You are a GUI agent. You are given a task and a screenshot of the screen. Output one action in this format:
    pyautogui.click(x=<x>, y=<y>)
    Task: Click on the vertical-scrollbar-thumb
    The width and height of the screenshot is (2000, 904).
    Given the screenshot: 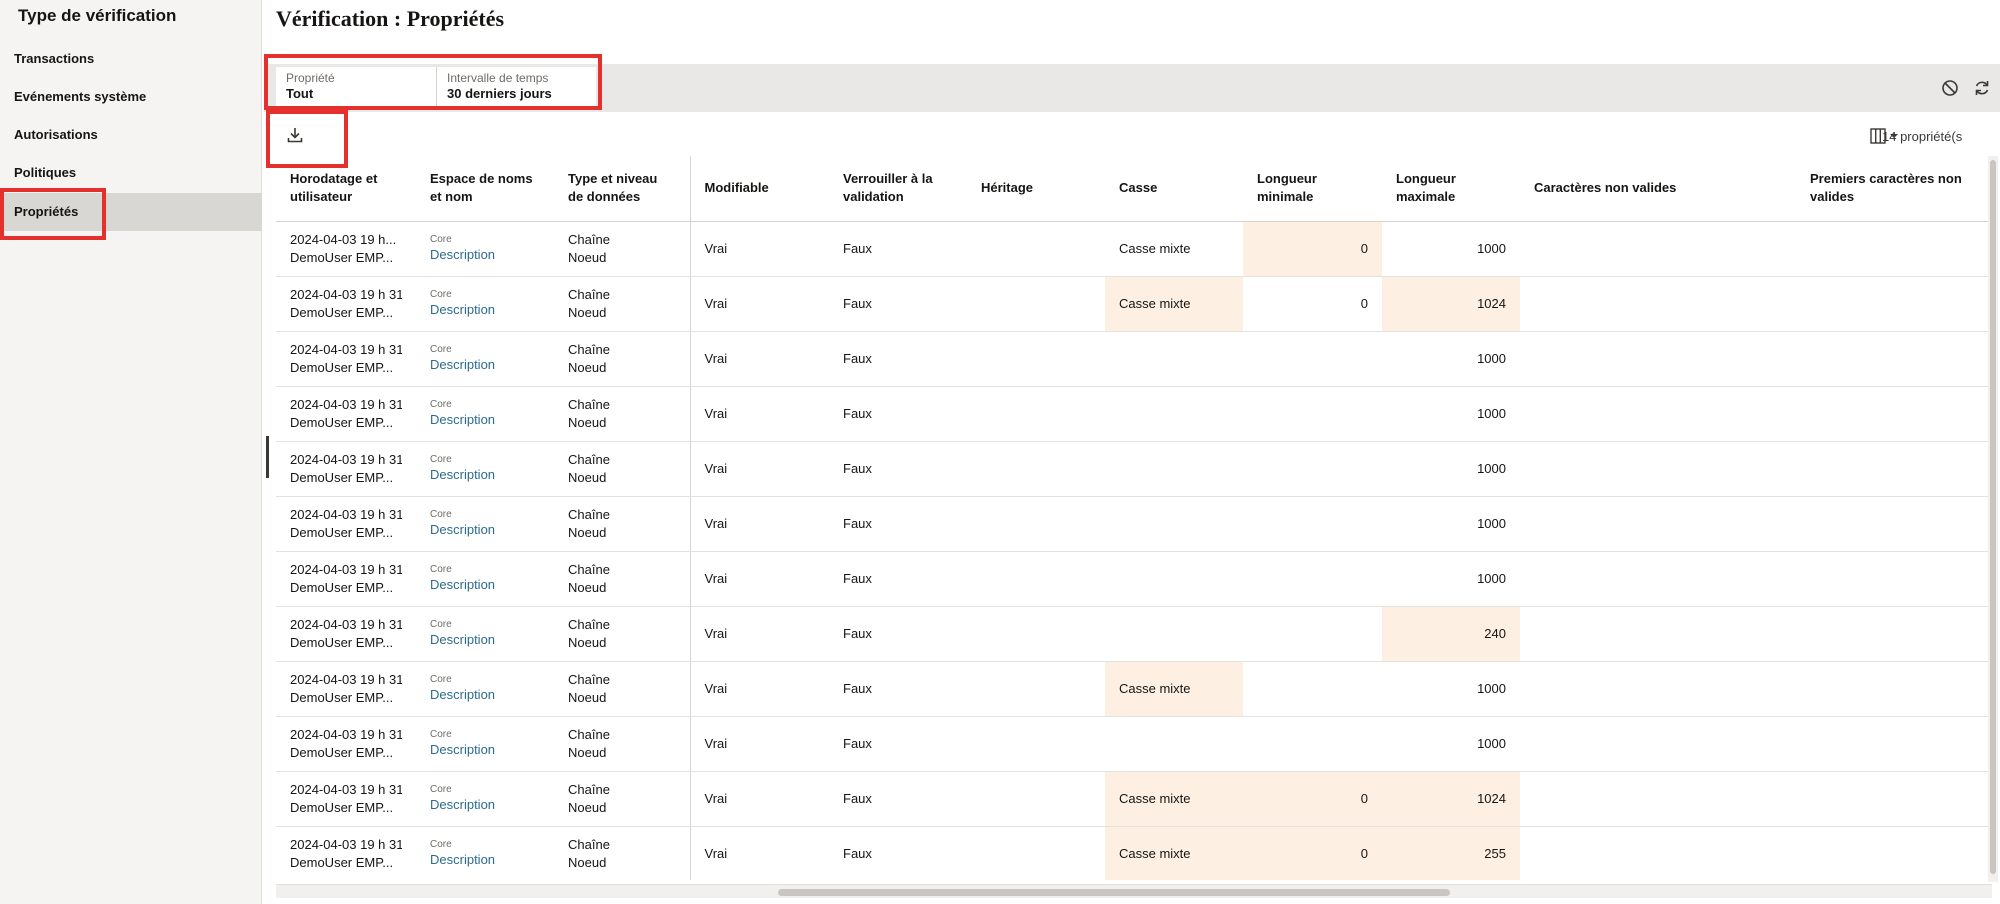 What is the action you would take?
    pyautogui.click(x=1993, y=517)
    